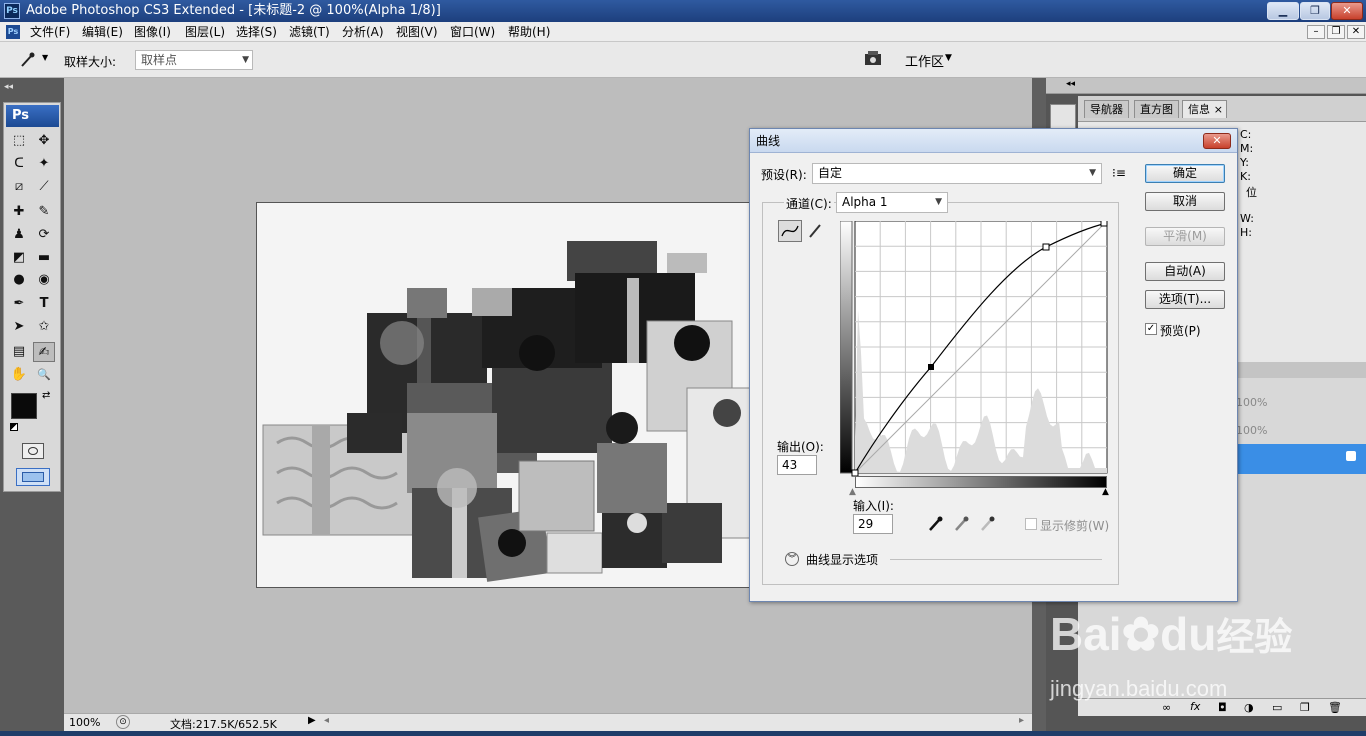 The image size is (1366, 736). What do you see at coordinates (44, 375) in the screenshot?
I see `zoom-tool-icon: 🔍` at bounding box center [44, 375].